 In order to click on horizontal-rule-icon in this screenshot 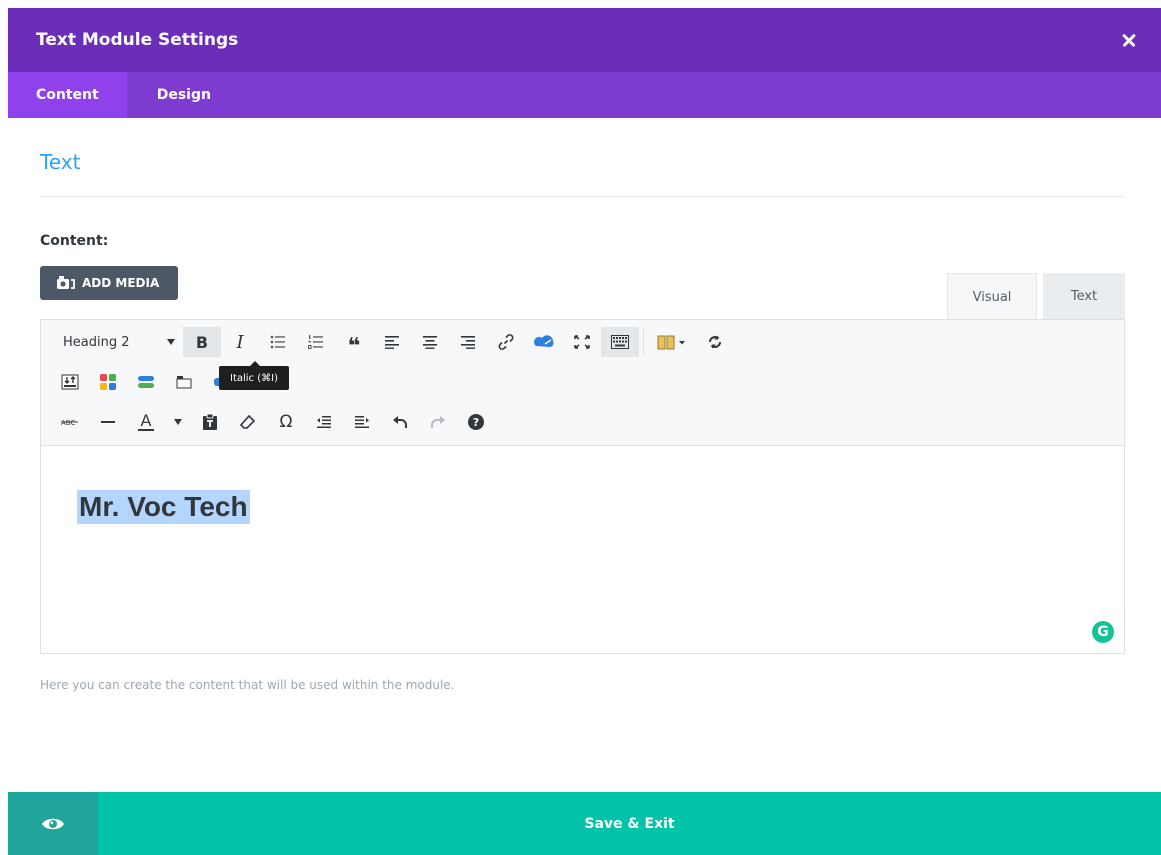, I will do `click(108, 422)`.